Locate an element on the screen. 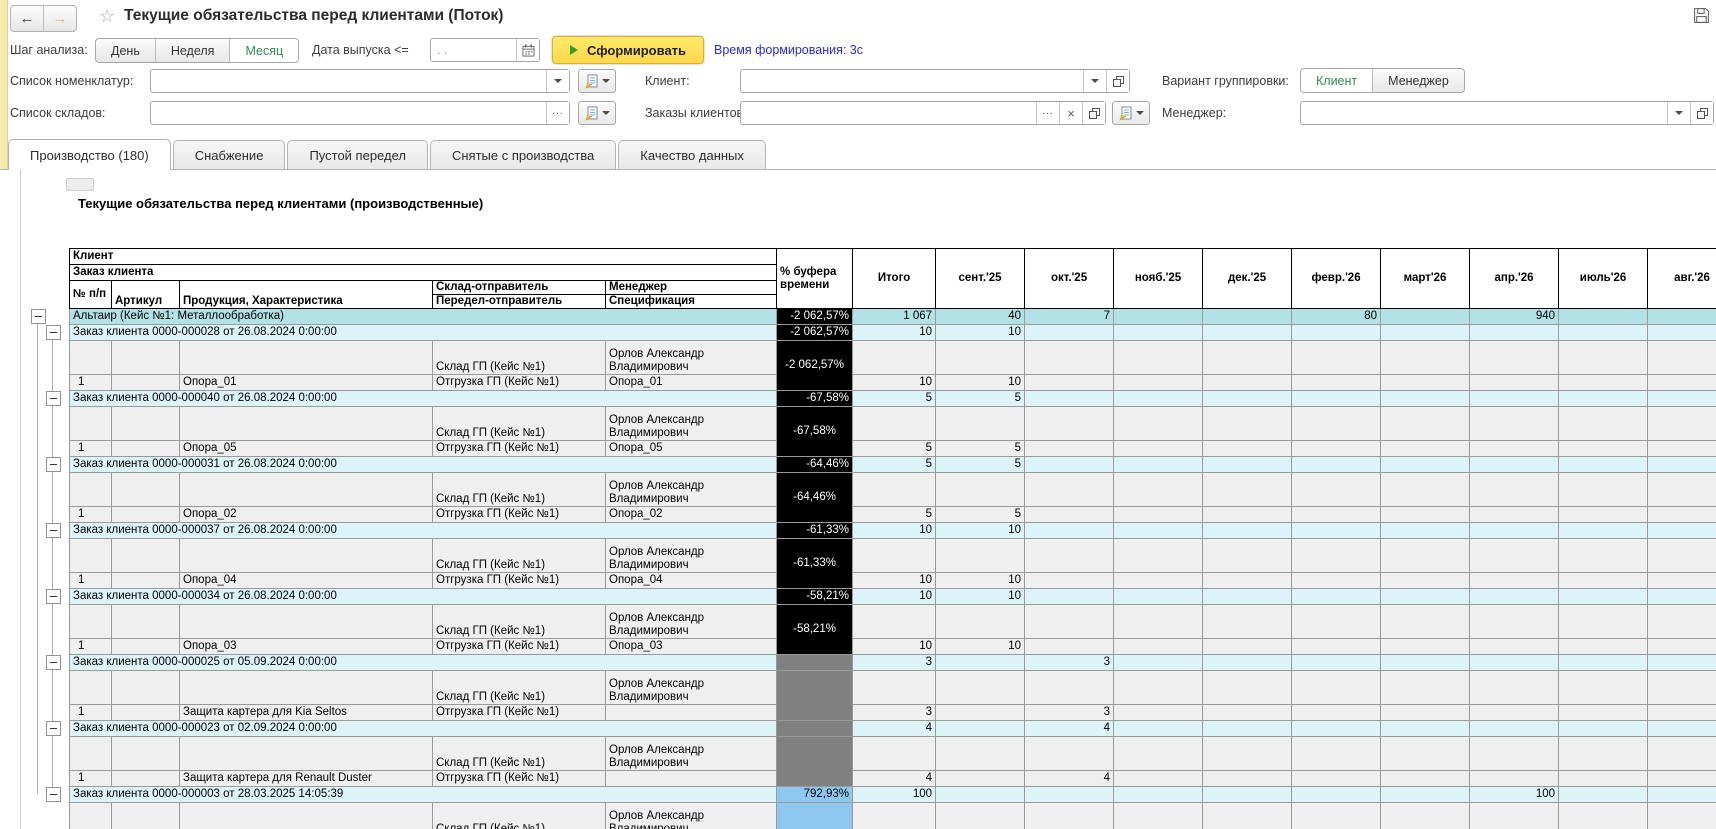 The image size is (1716, 829). item14-value-0: 4 is located at coordinates (894, 778).